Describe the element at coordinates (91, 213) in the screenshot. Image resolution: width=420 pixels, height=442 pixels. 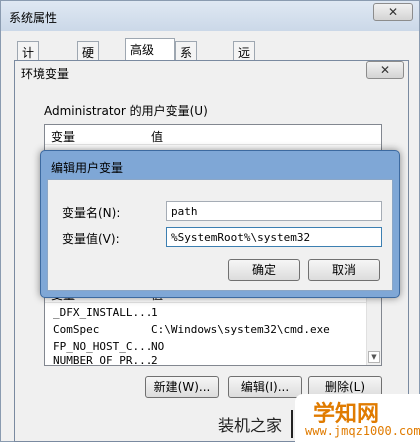
I see `variable-name-label: 变量名(N):` at that location.